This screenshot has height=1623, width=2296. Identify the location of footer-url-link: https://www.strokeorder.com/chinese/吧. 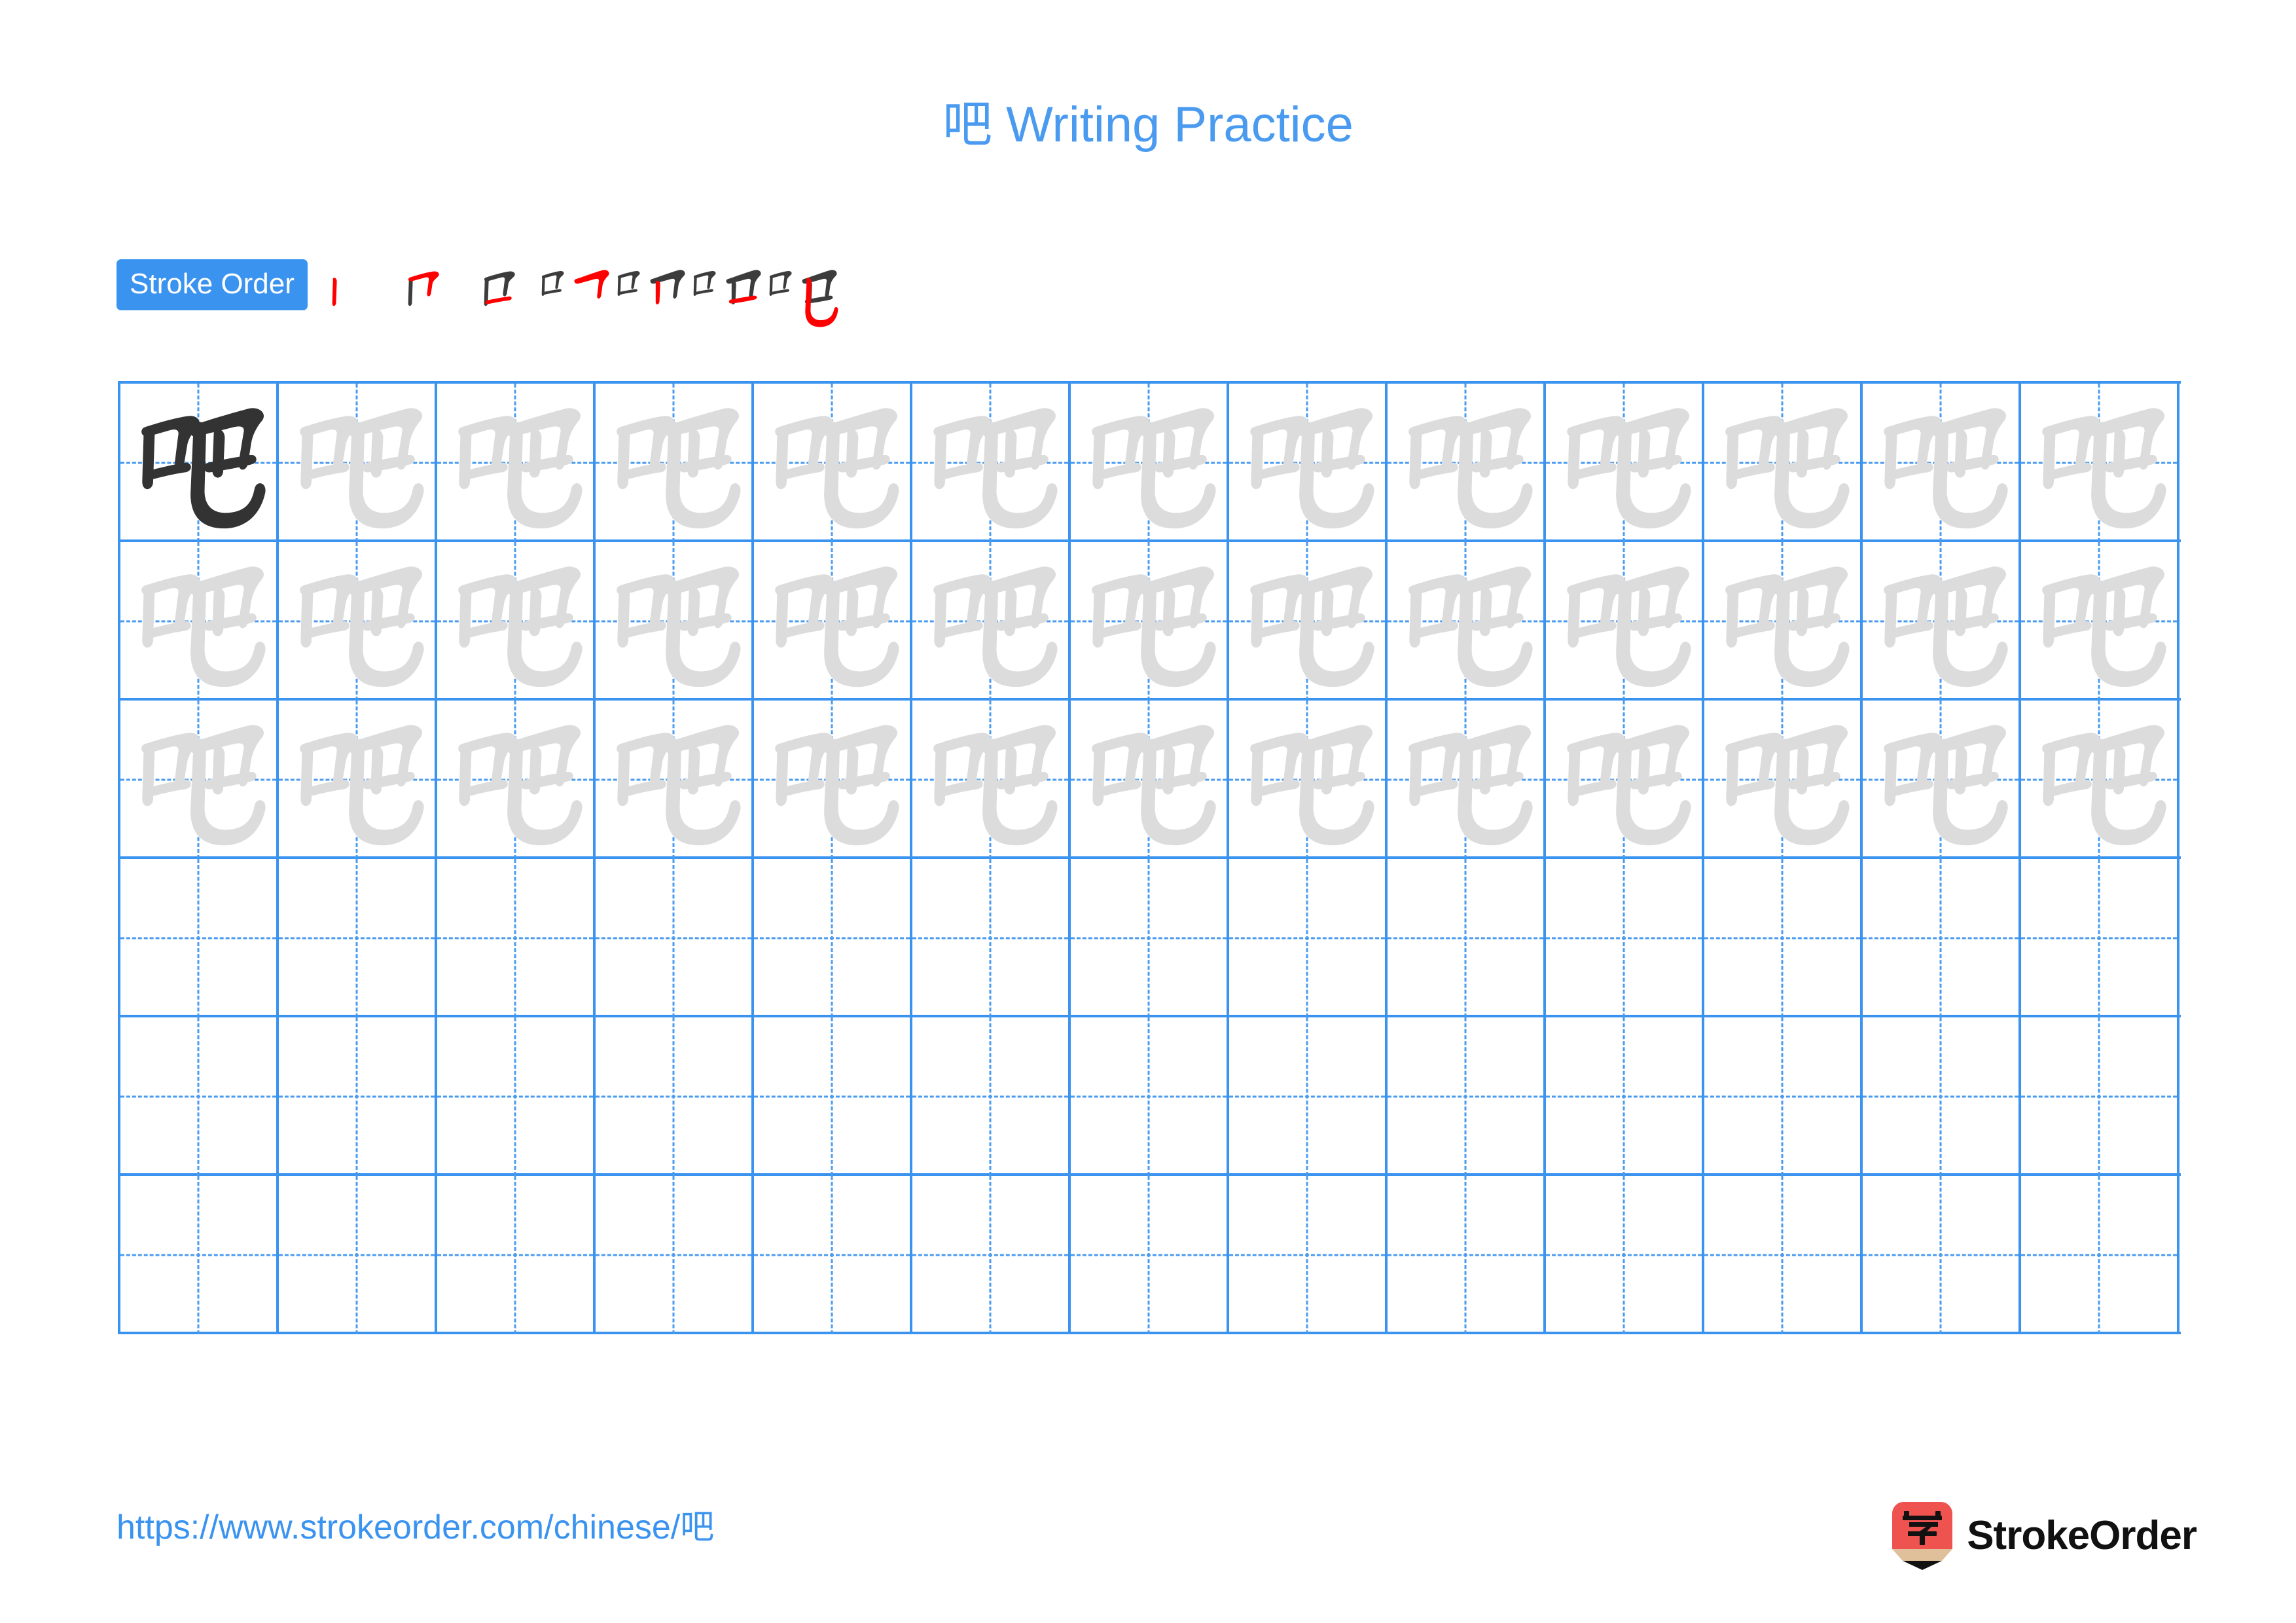
(415, 1527).